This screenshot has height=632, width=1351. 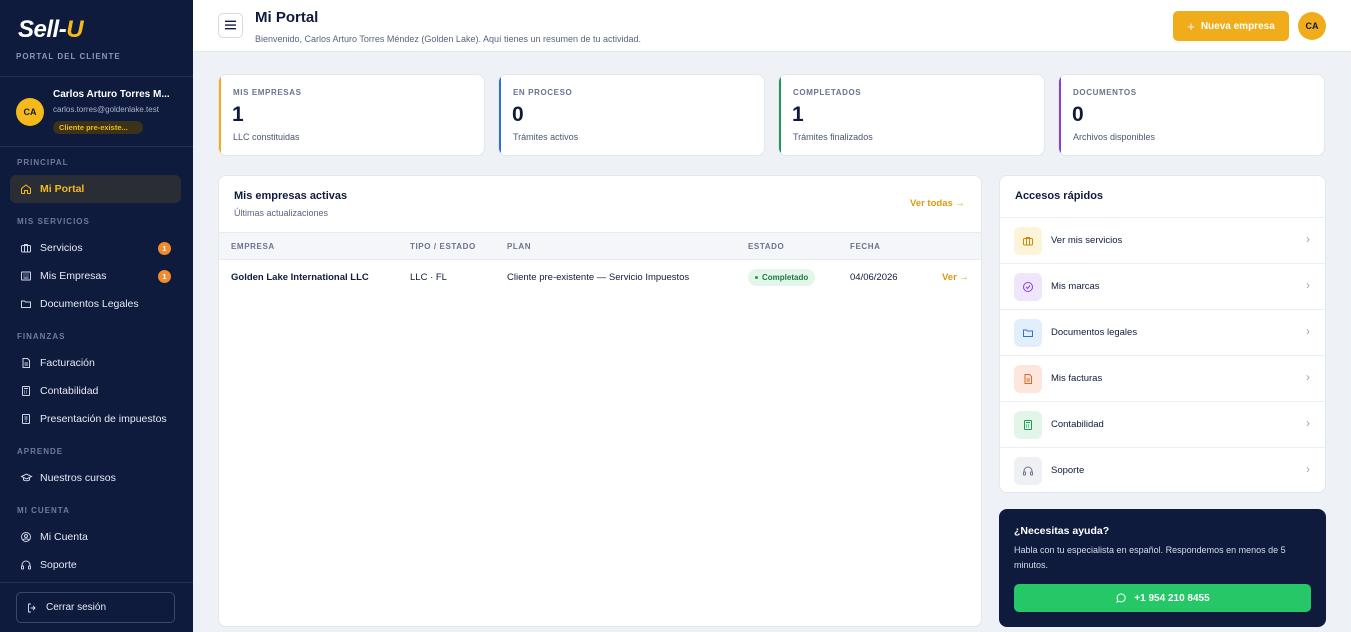 What do you see at coordinates (26, 276) in the screenshot?
I see `building-icon` at bounding box center [26, 276].